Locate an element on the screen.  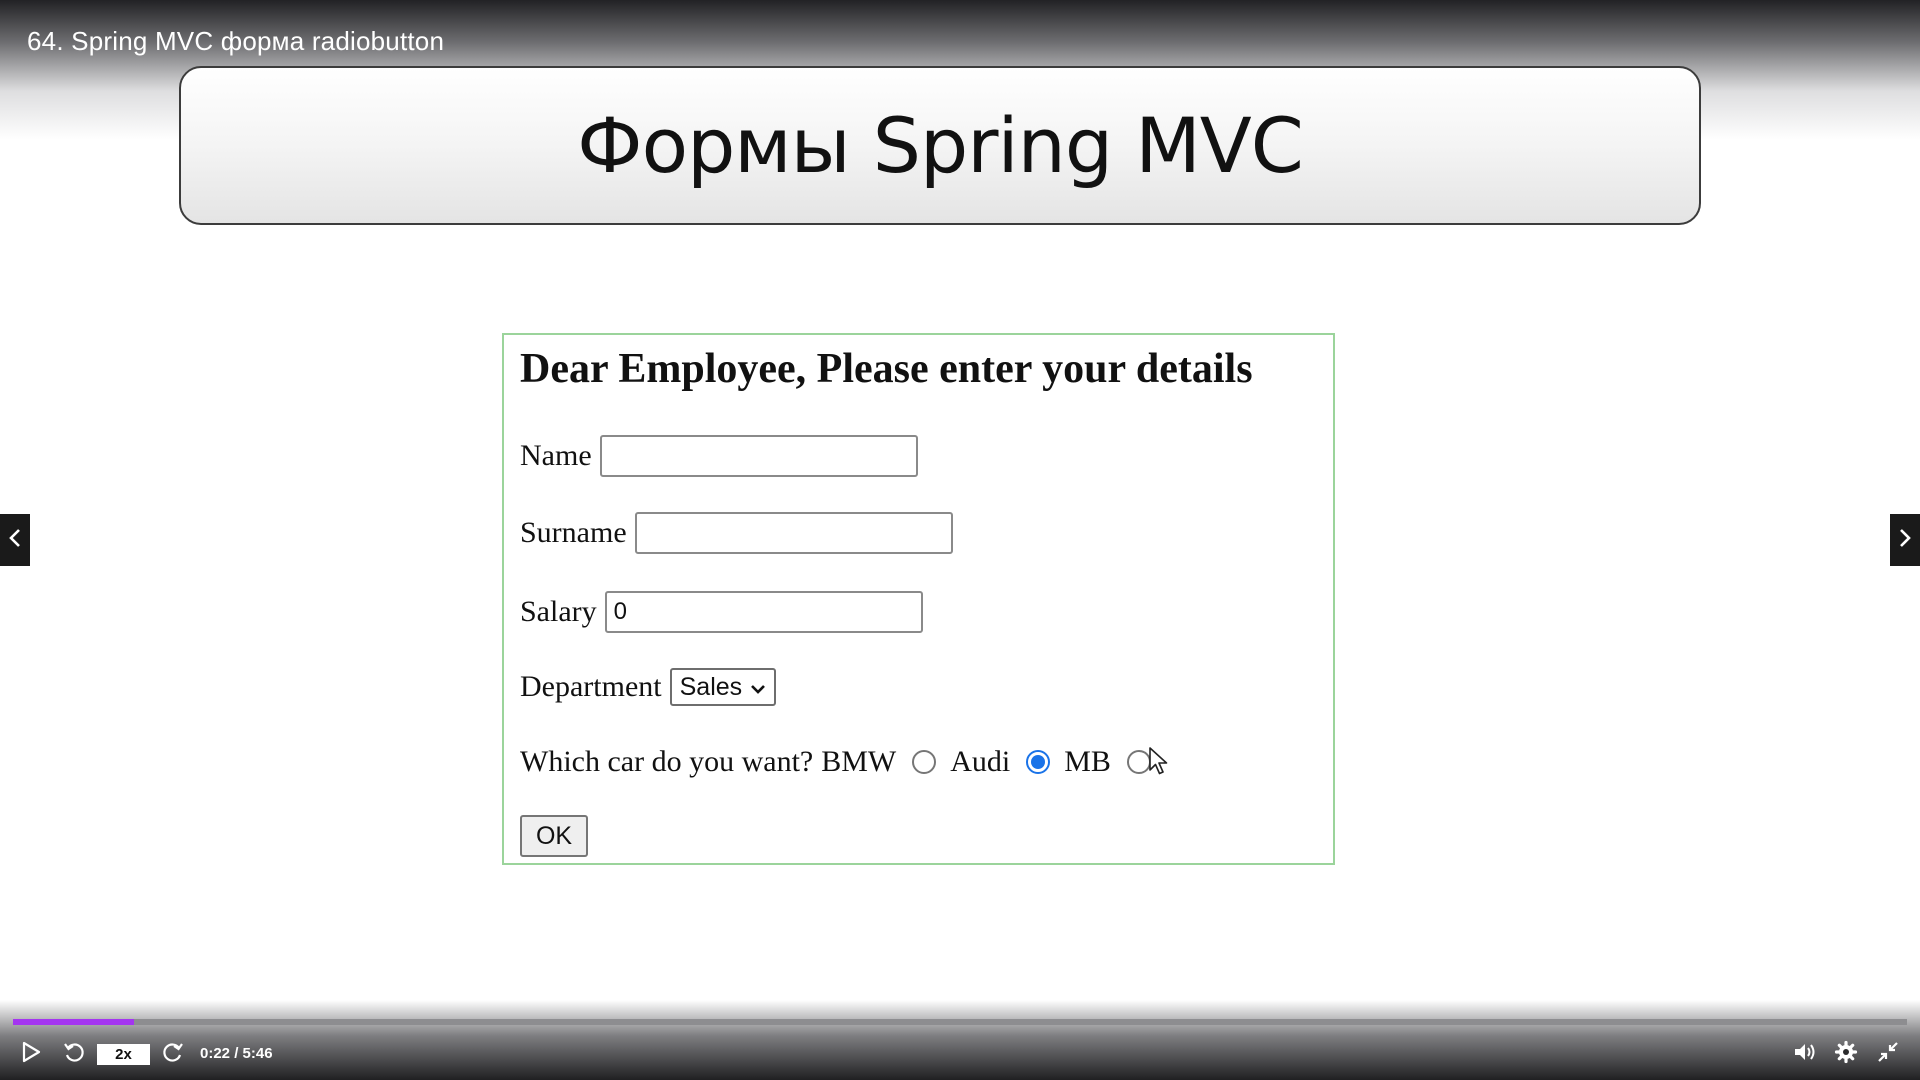
car-radio-audi is located at coordinates (1038, 762).